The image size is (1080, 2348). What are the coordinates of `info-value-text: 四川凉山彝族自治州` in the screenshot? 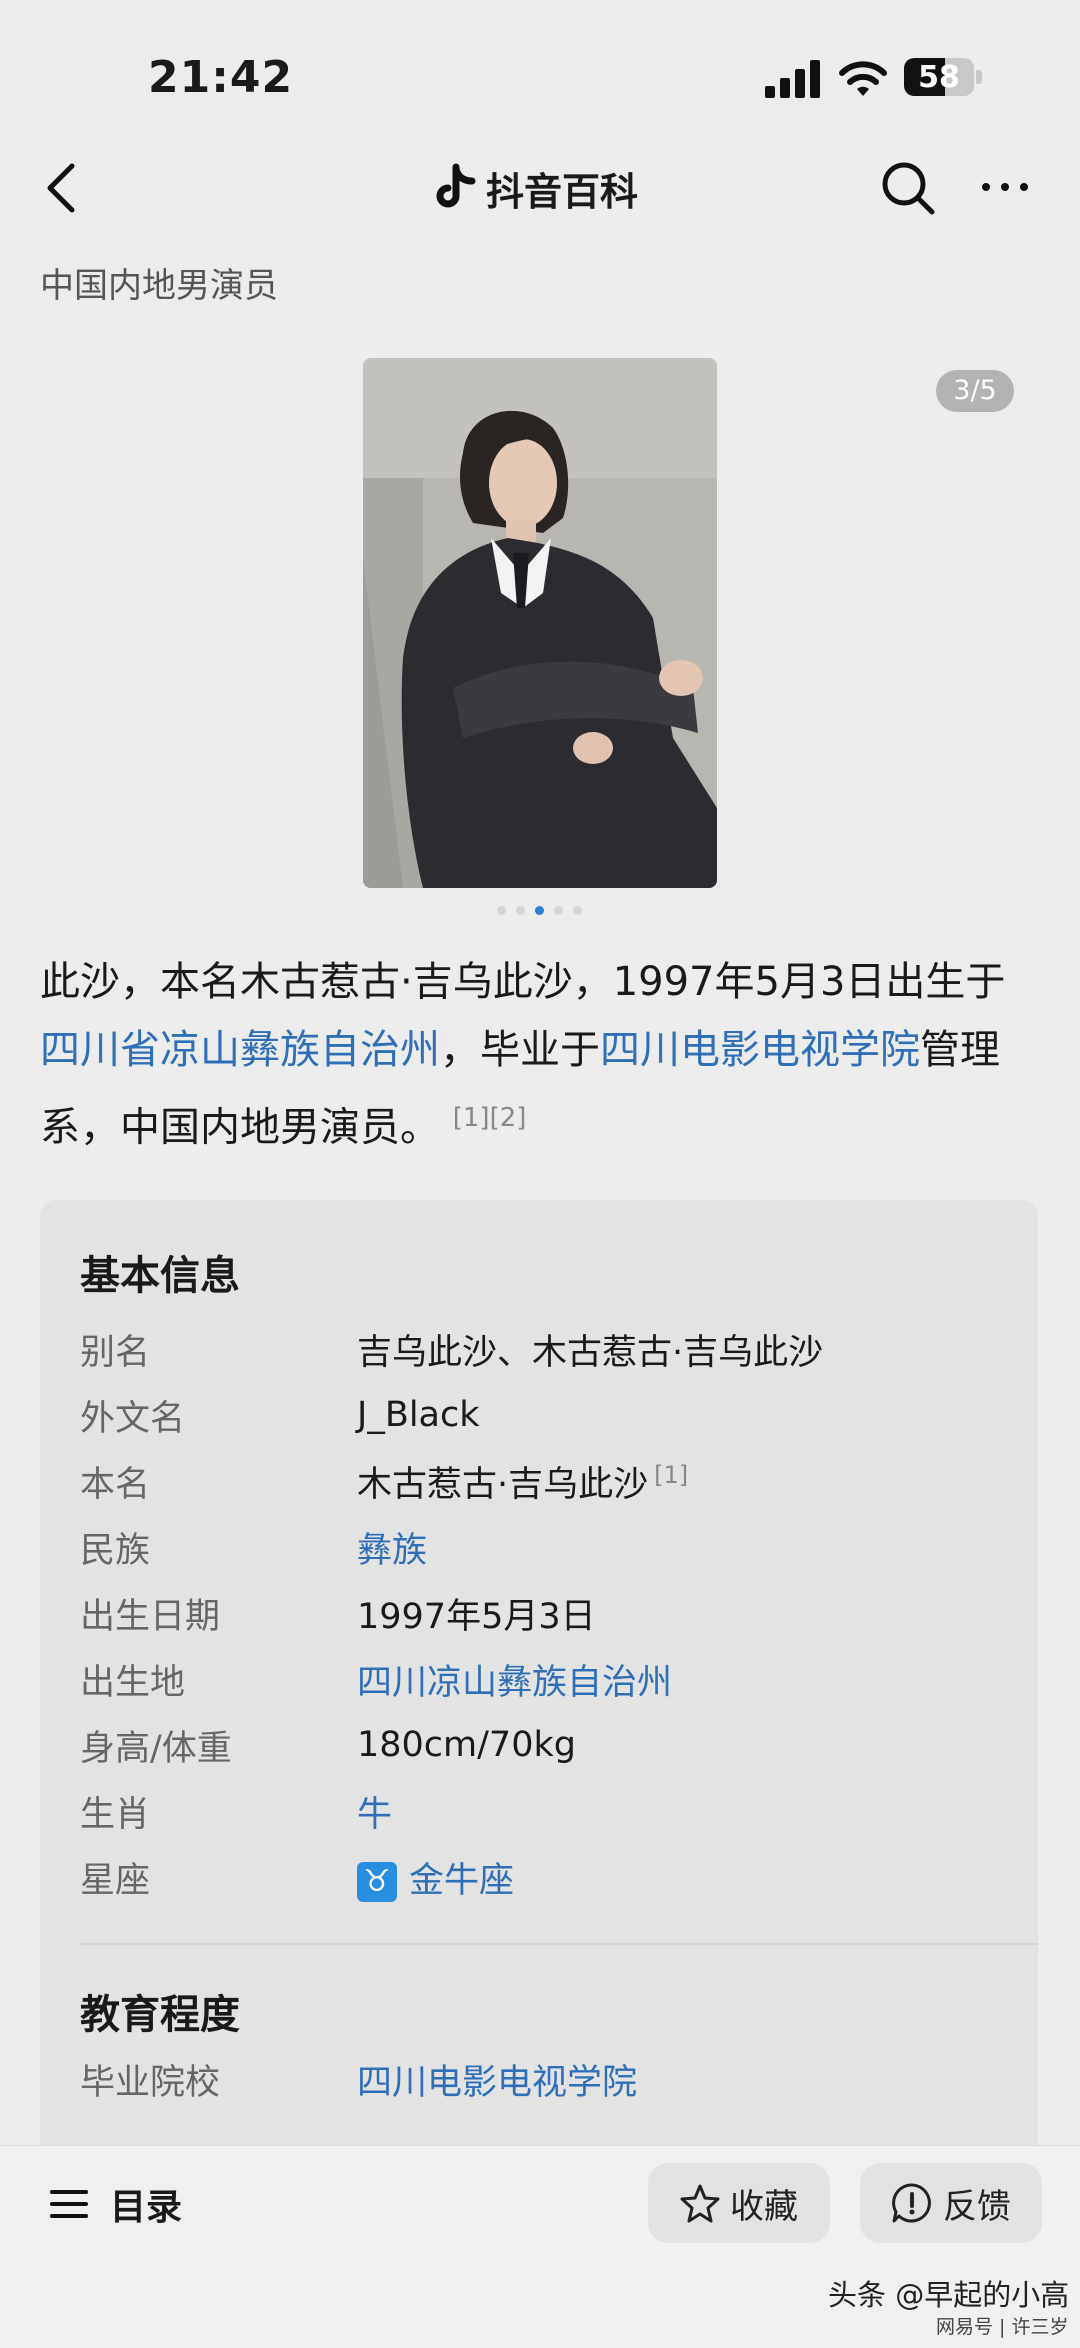 It's located at (515, 1682).